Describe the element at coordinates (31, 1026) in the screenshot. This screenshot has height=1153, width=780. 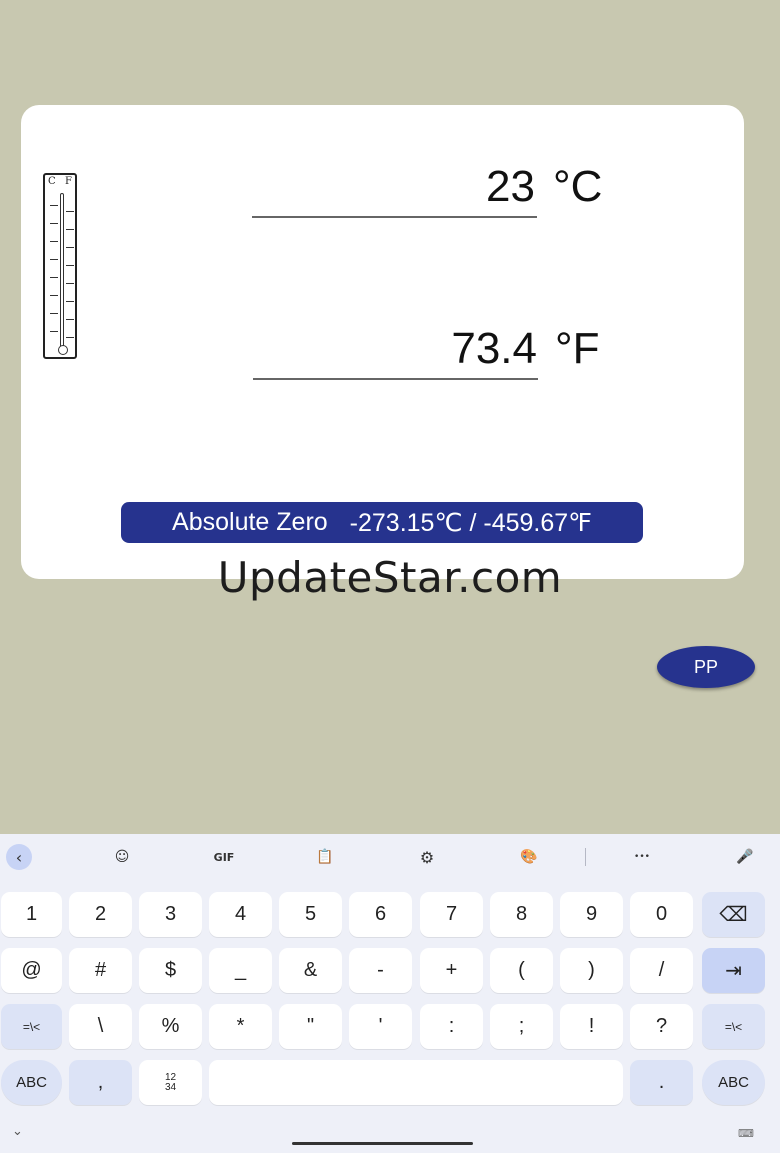
I see `symbols-shift-key: =\<` at that location.